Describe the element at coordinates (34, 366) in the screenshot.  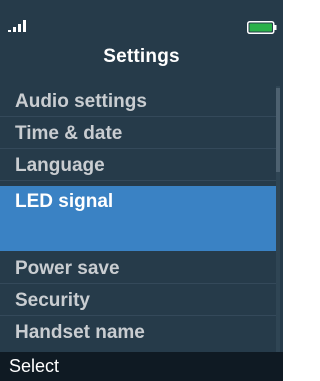
I see `select-softkey: Select` at that location.